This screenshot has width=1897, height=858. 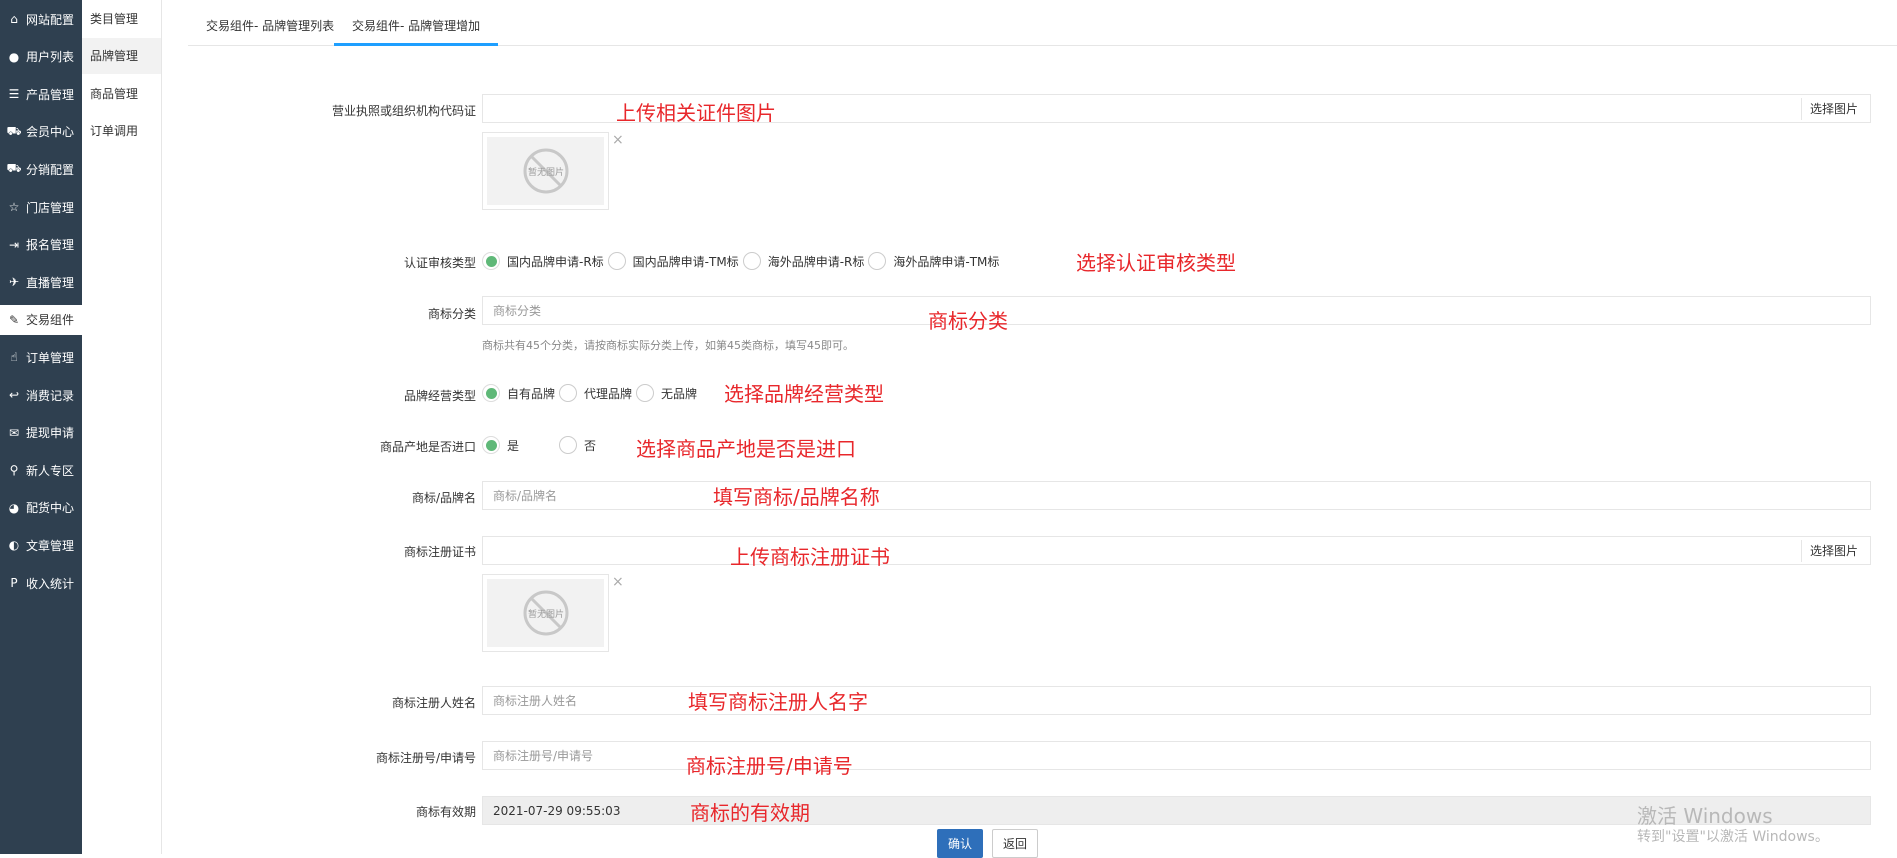 I want to click on sidebar-item-label: 直播管理, so click(x=50, y=282).